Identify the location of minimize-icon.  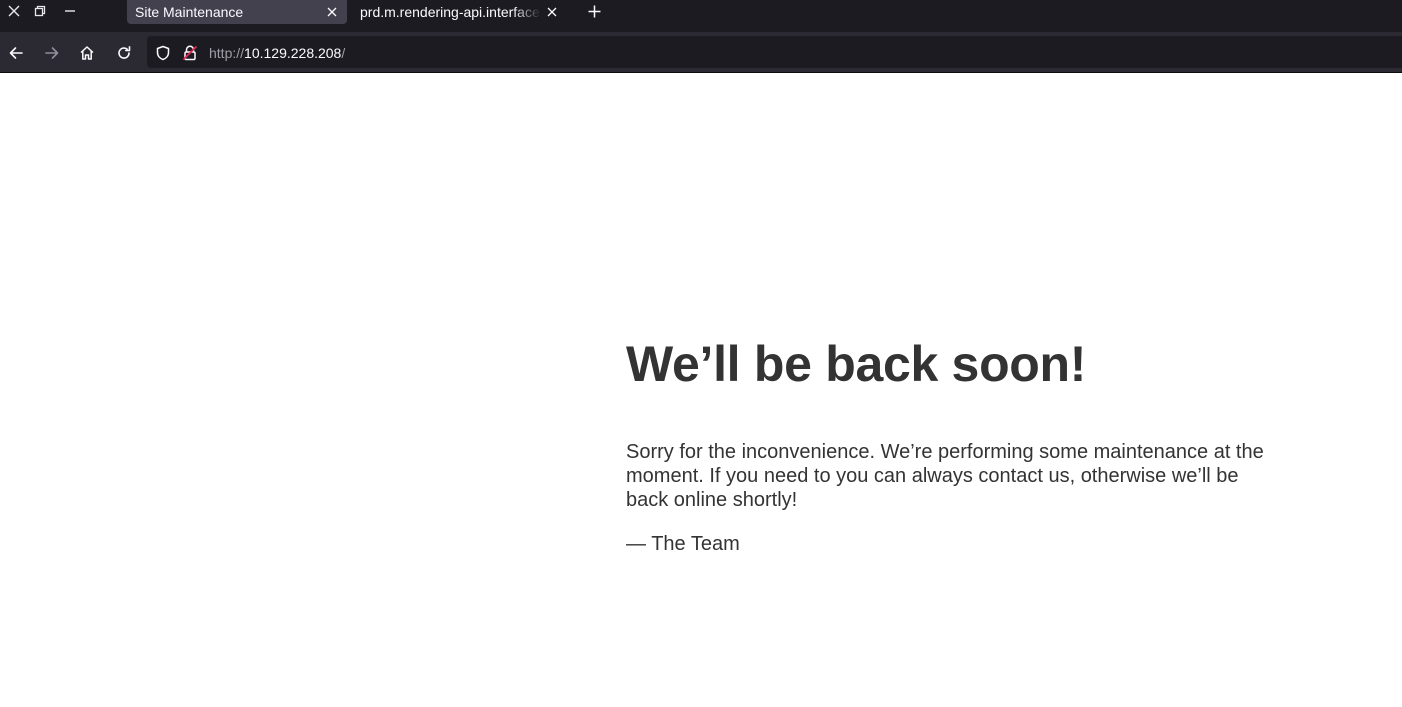
(70, 11).